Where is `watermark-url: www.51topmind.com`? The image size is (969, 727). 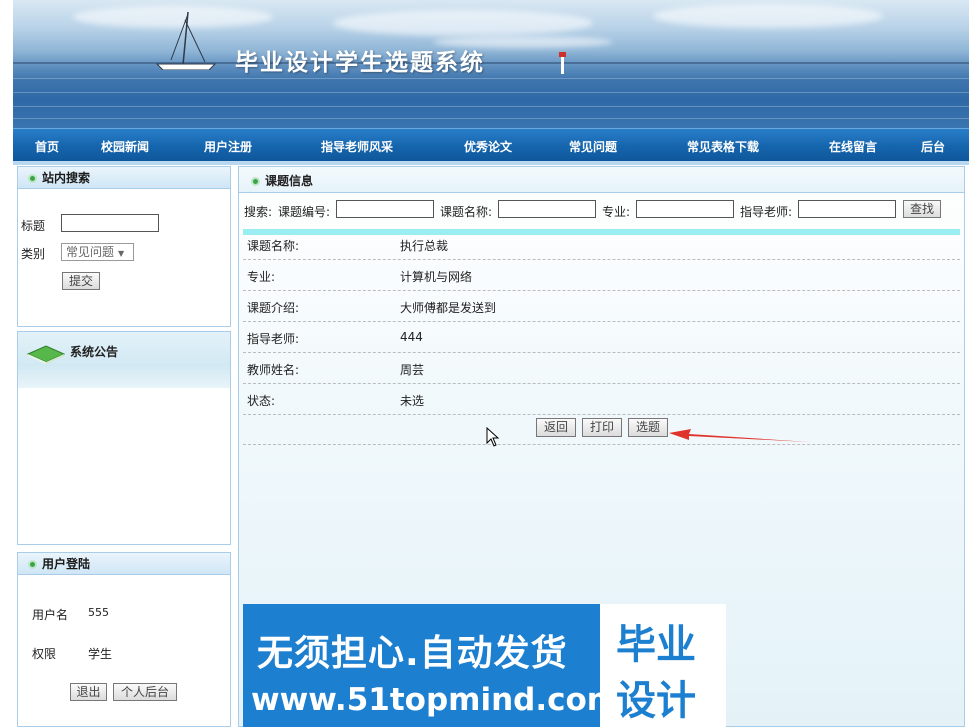 watermark-url: www.51topmind.com is located at coordinates (435, 700).